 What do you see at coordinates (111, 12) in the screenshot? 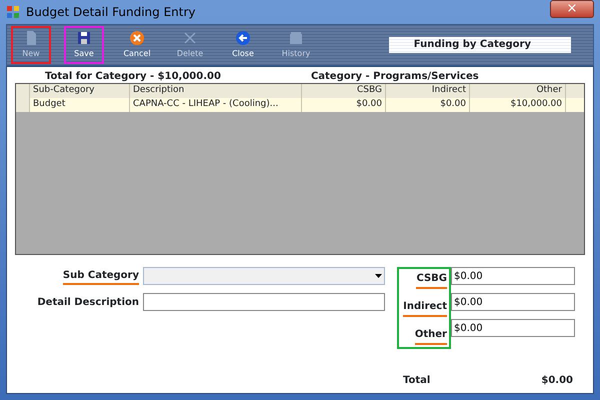
I see `window-title: Budget Detail Funding Entry` at bounding box center [111, 12].